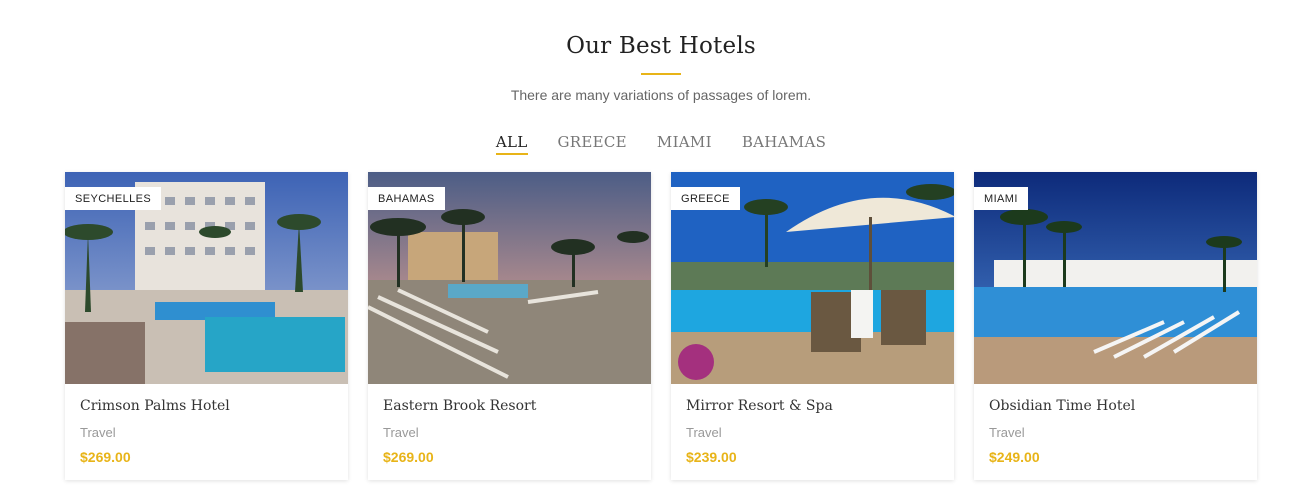 This screenshot has width=1309, height=491. Describe the element at coordinates (592, 144) in the screenshot. I see `filter-tab-greece: GREECE` at that location.